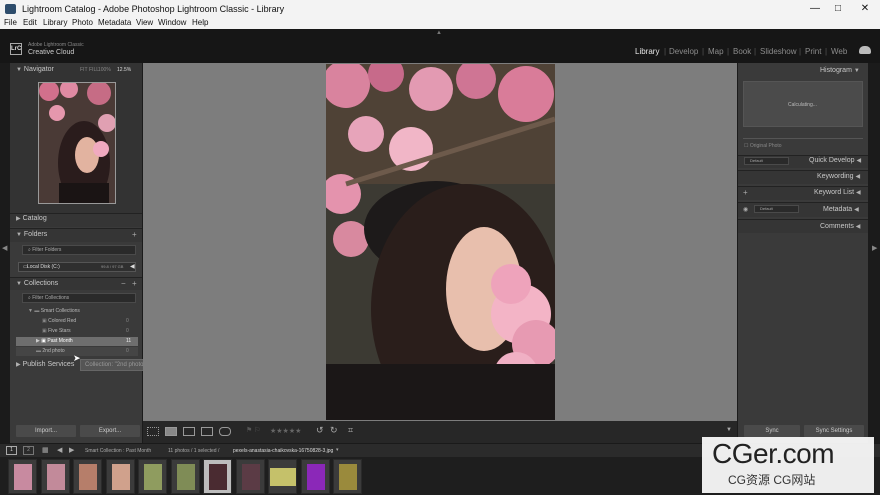  Describe the element at coordinates (71, 450) in the screenshot. I see `forward-arrow-icon: ▶` at that location.